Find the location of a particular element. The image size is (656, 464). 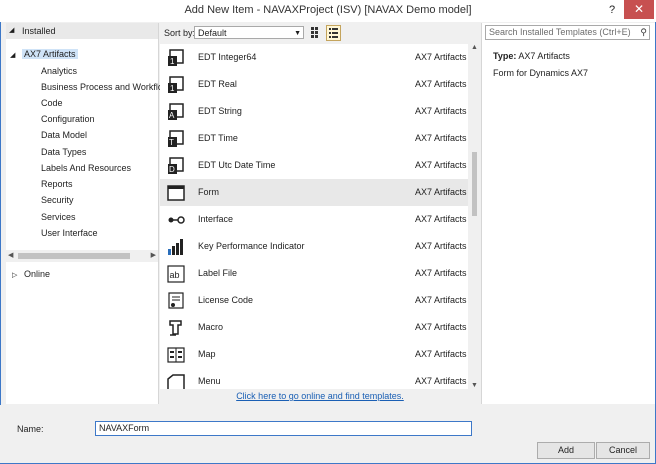

tree-item-data-types: Data Types is located at coordinates (63, 152).